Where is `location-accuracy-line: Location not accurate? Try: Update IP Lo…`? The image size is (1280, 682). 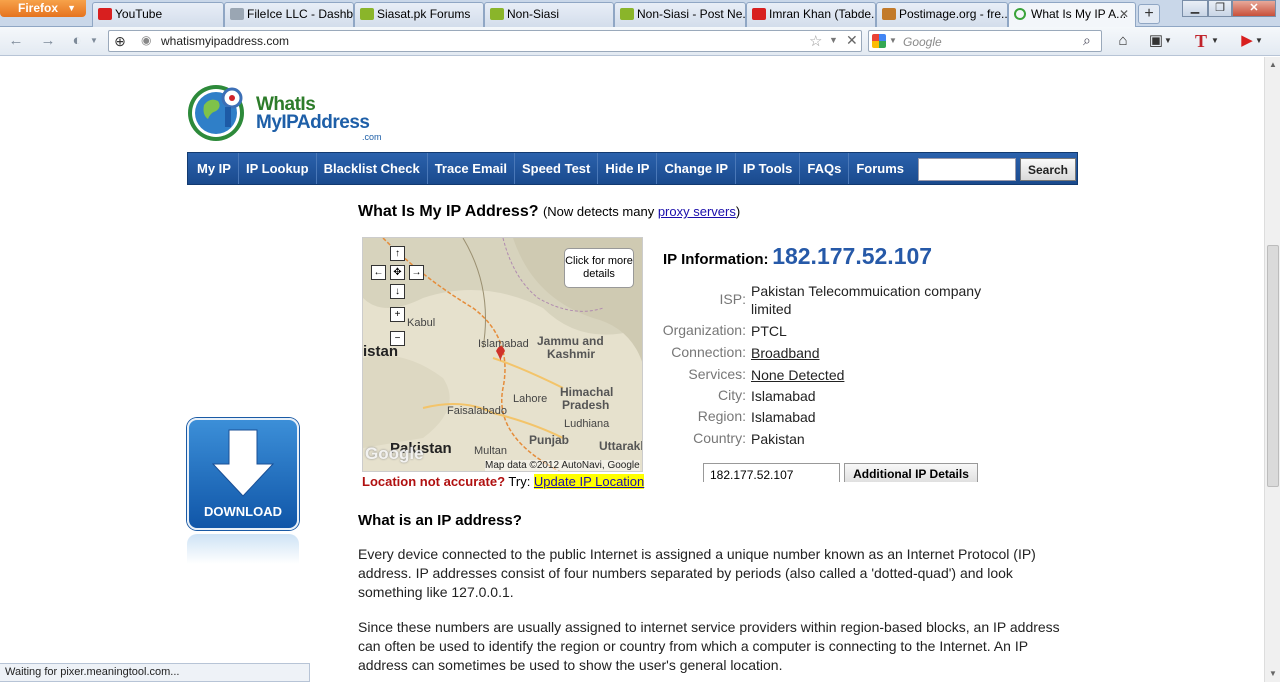
location-accuracy-line: Location not accurate? Try: Update IP Lo… is located at coordinates (503, 481).